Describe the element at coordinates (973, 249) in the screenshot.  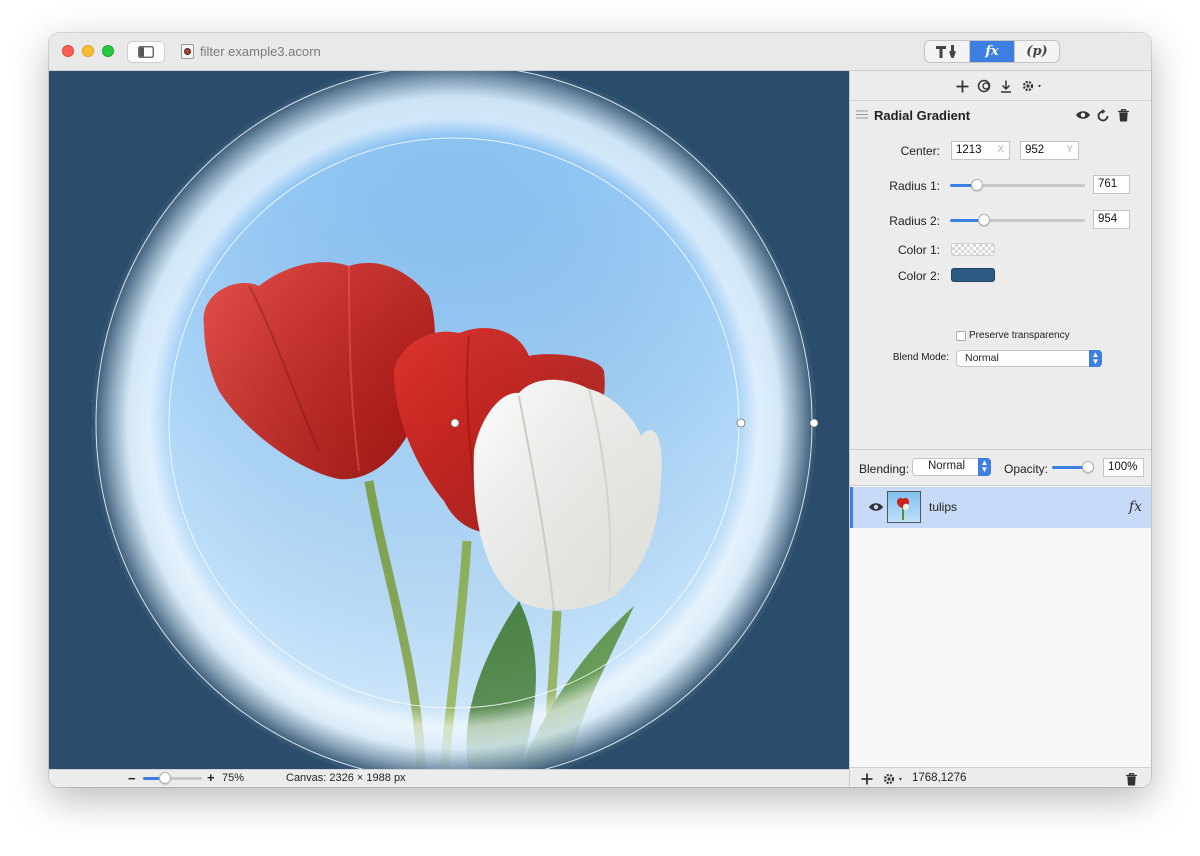
I see `color1-well` at that location.